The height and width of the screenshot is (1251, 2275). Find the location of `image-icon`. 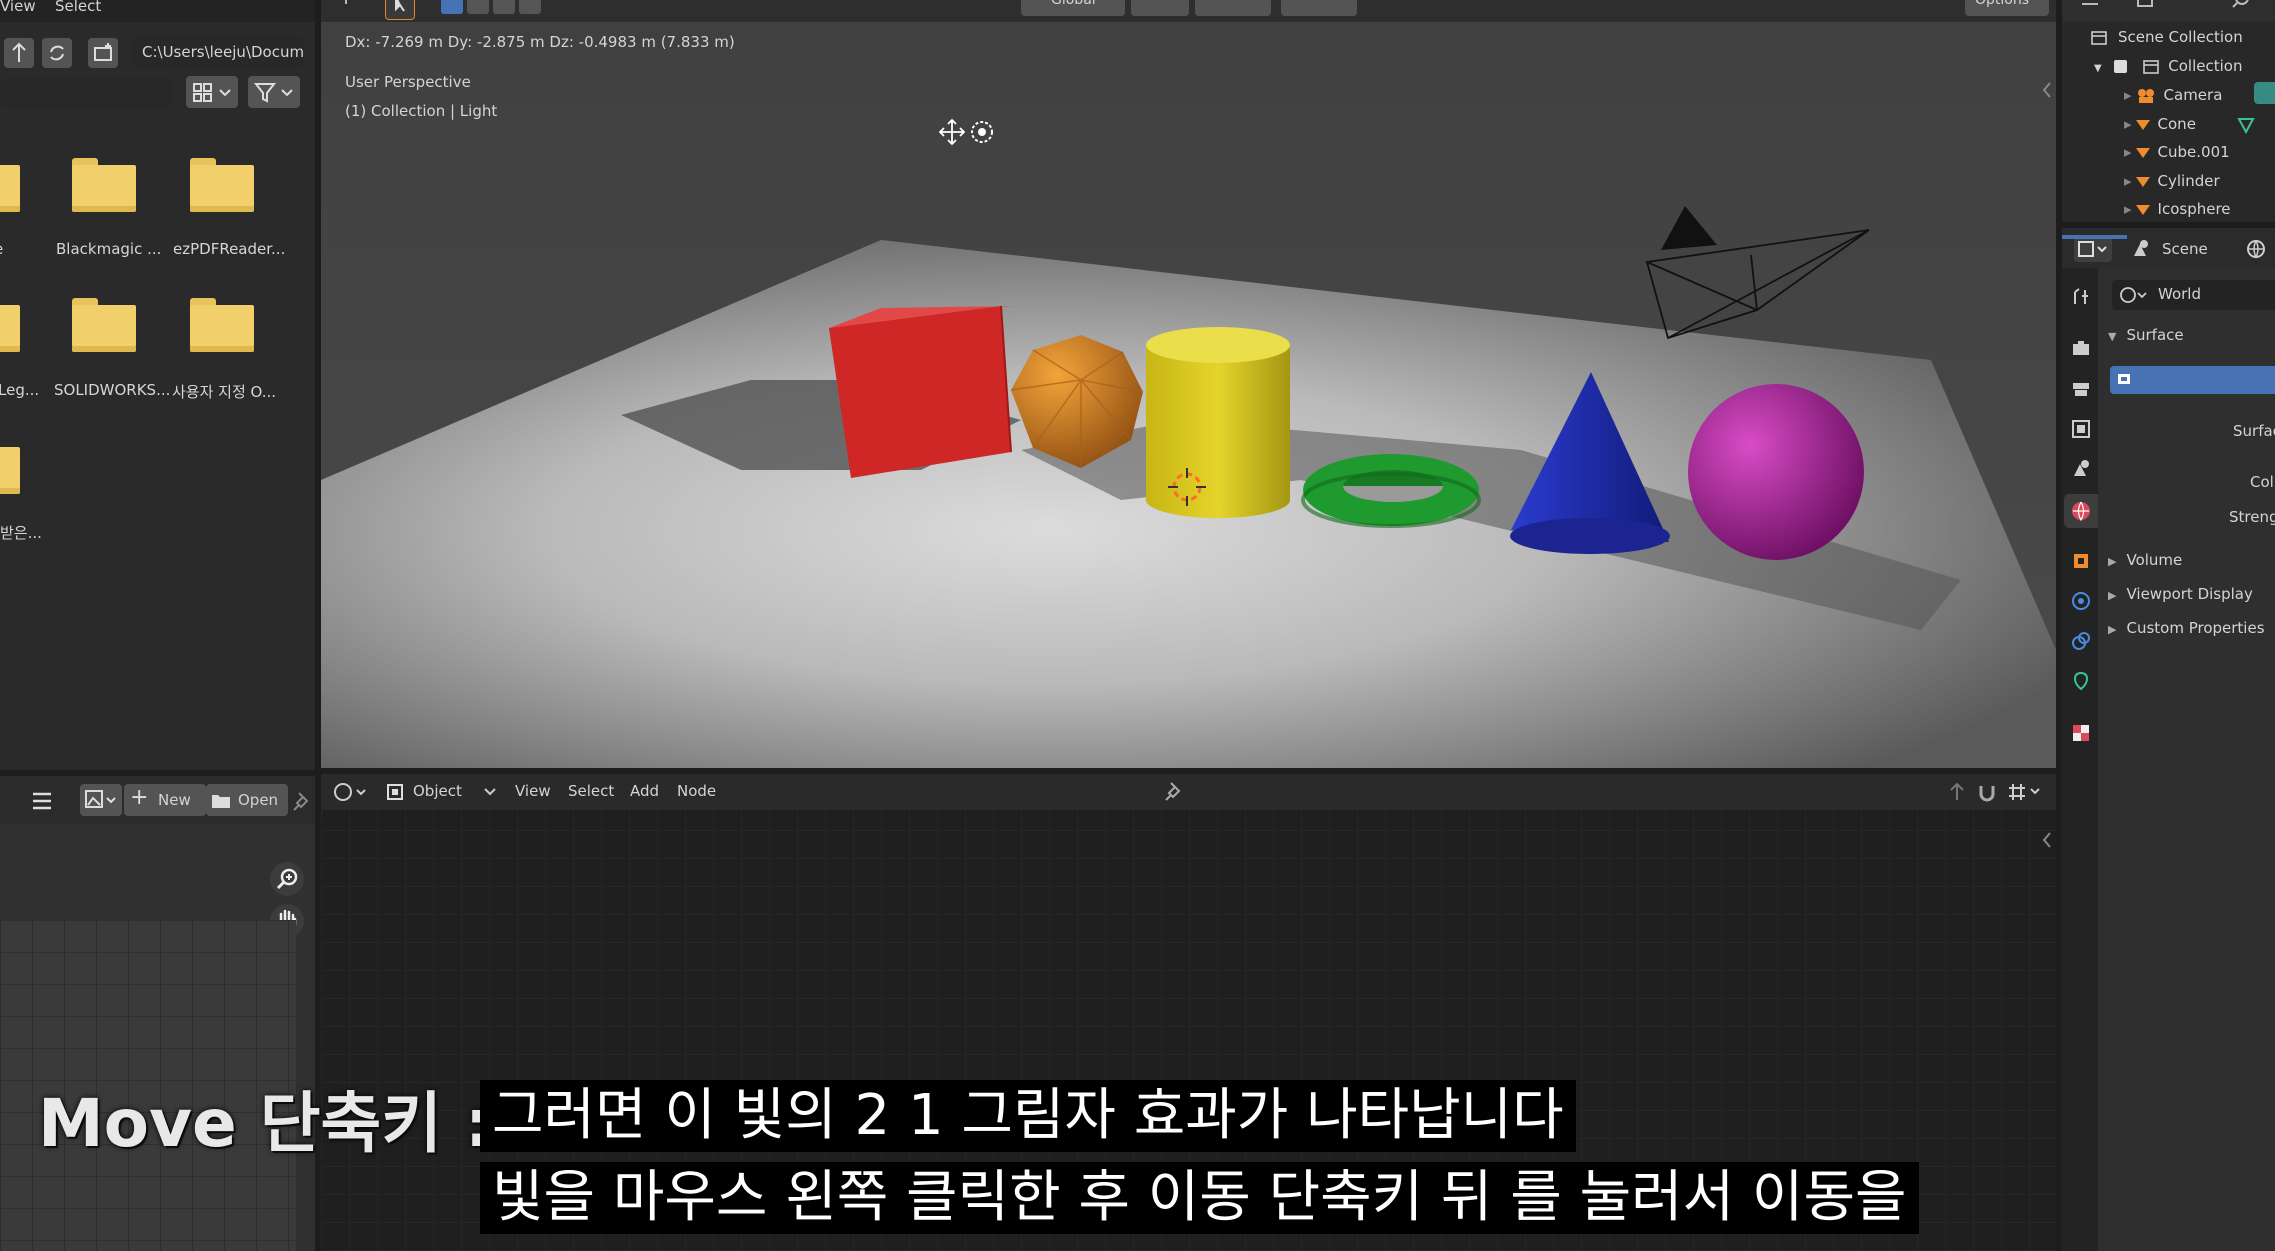

image-icon is located at coordinates (100, 799).